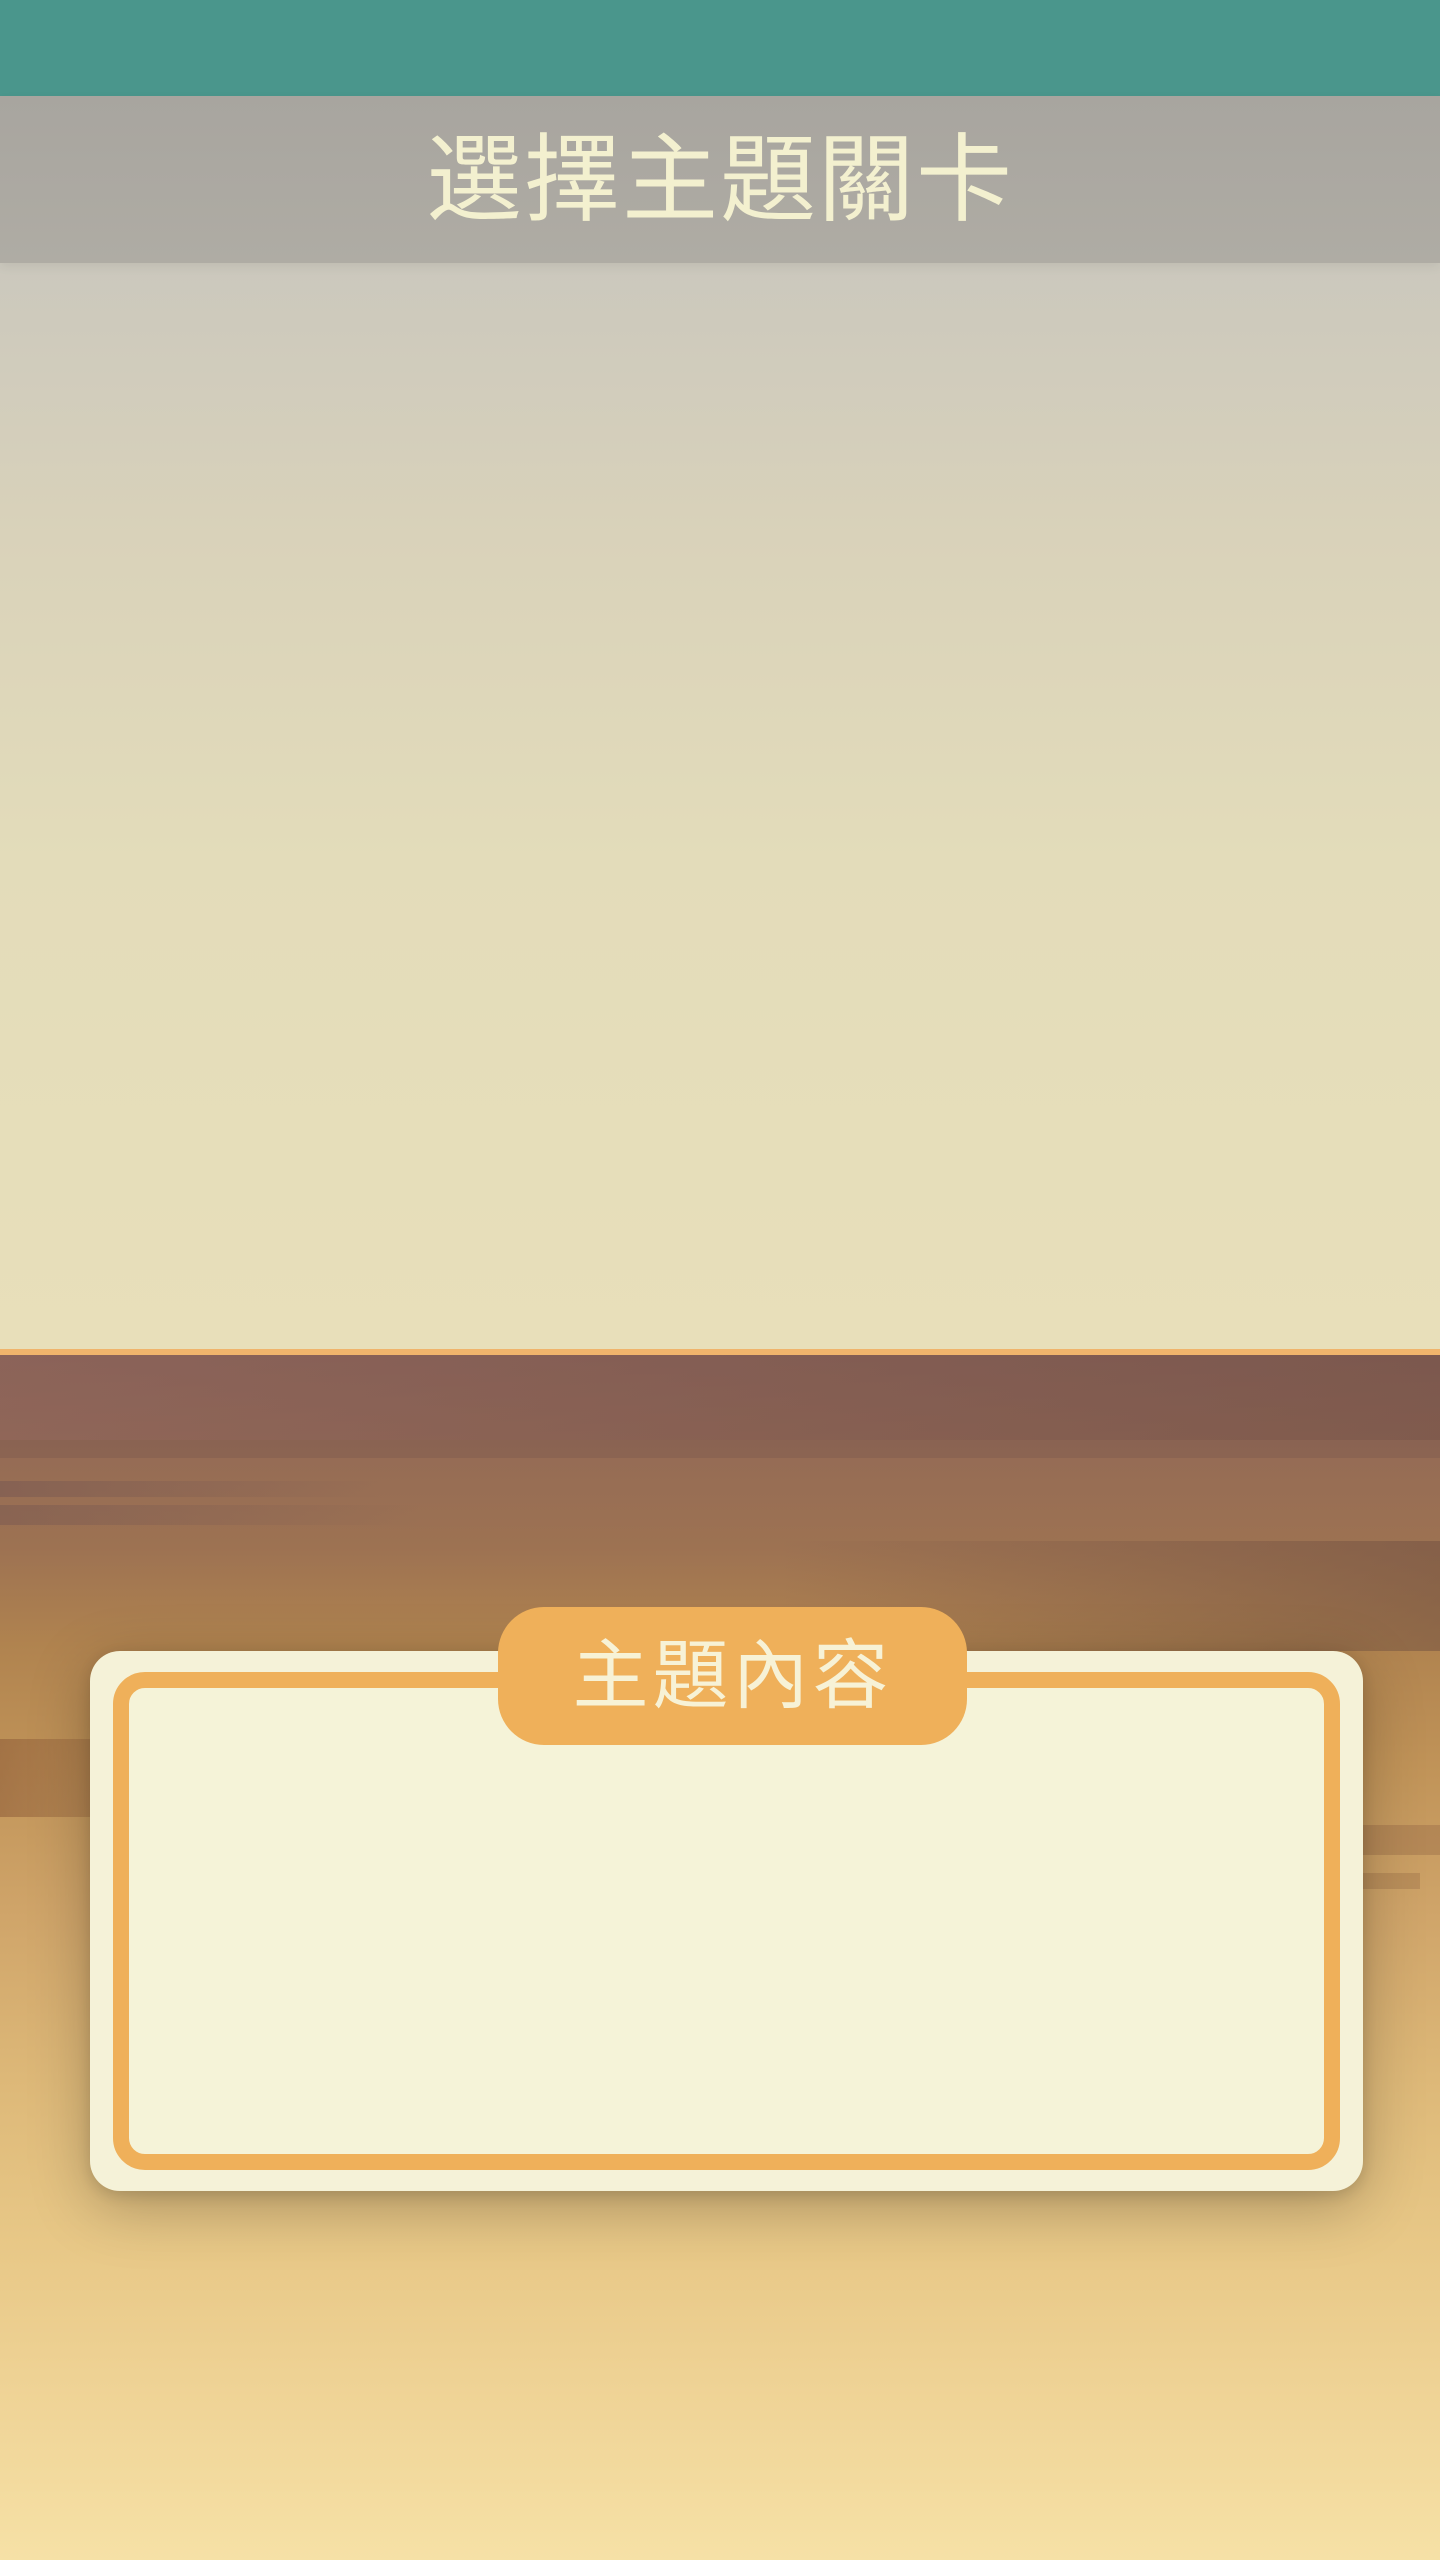 Image resolution: width=1440 pixels, height=2560 pixels. What do you see at coordinates (720, 48) in the screenshot?
I see `status-bar` at bounding box center [720, 48].